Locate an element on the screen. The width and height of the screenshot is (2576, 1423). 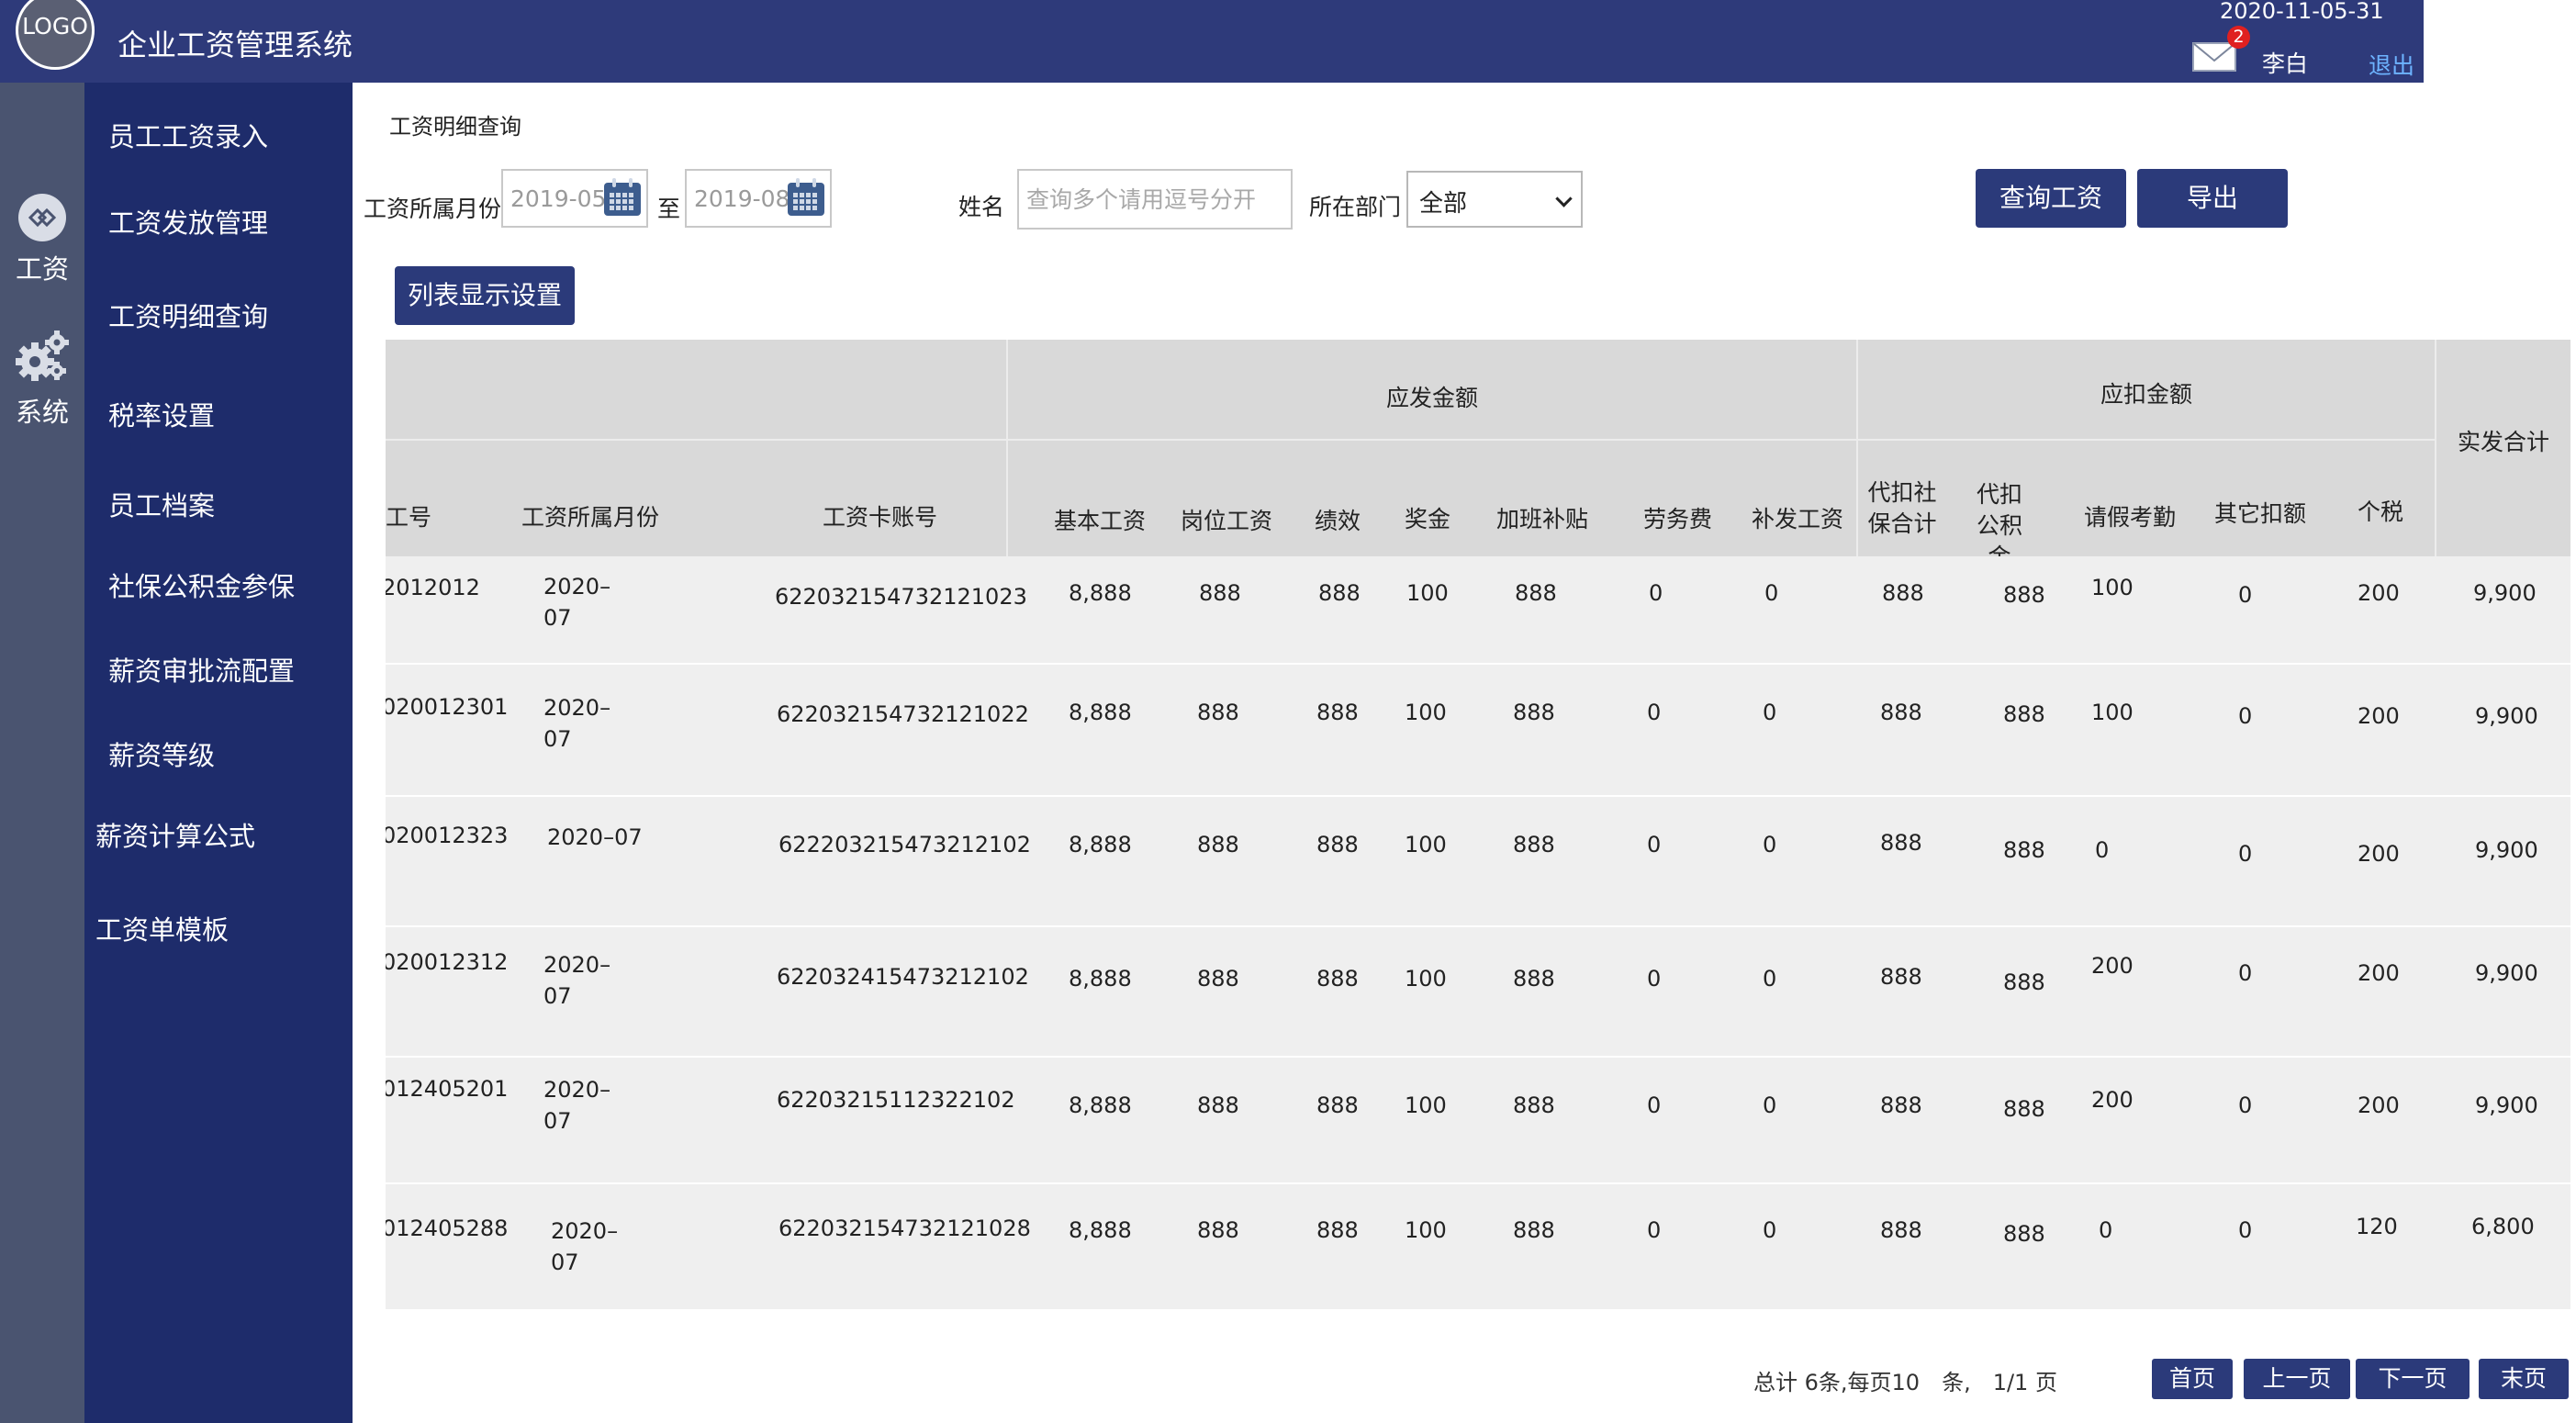
pagination-info: 总计 6条,每页10 条, 1/1 页 is located at coordinates (1905, 1383).